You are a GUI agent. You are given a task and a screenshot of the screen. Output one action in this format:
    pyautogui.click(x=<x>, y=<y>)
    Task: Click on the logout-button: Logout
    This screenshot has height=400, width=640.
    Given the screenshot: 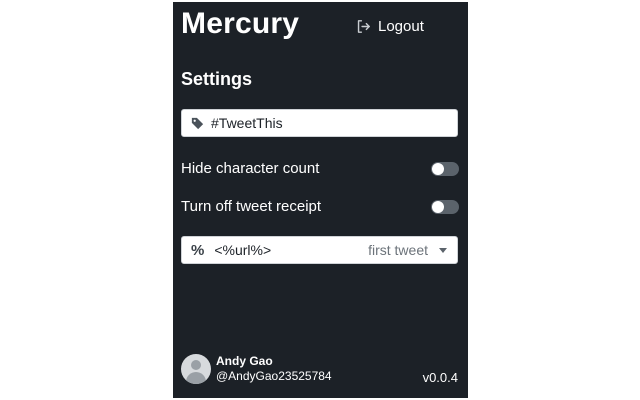 What is the action you would take?
    pyautogui.click(x=389, y=26)
    